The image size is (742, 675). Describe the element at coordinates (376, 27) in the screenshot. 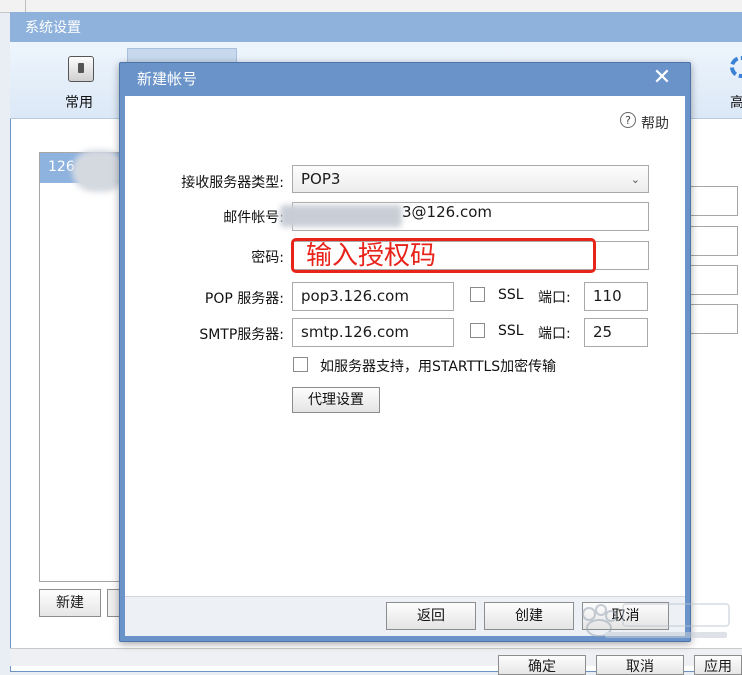

I see `settings-title-bar: 系统设置` at that location.